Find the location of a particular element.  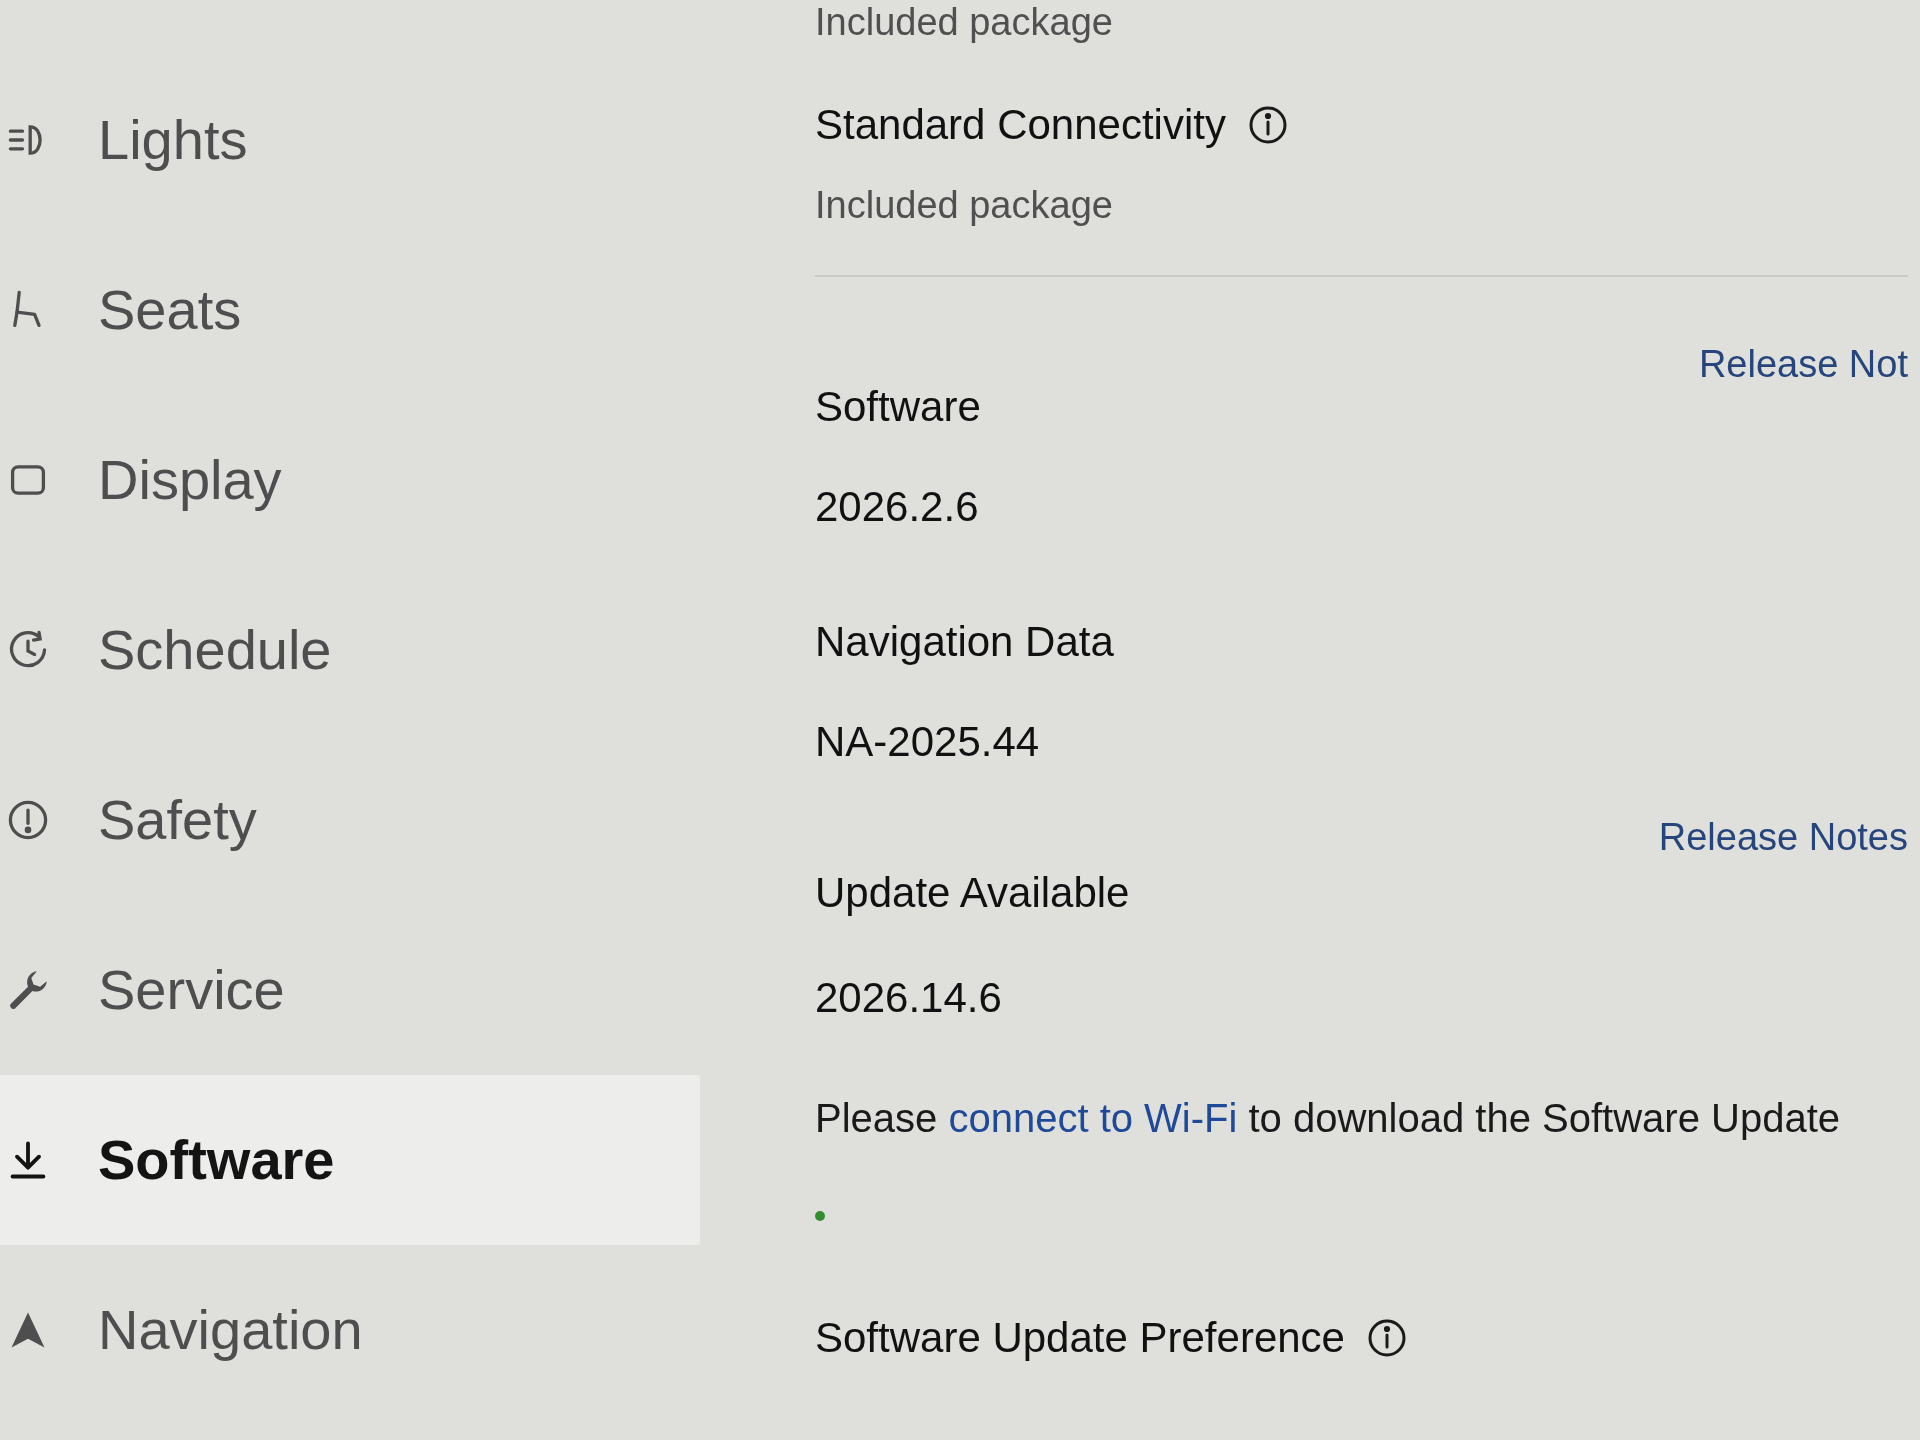

sidebar-item: Safety is located at coordinates (350, 820).